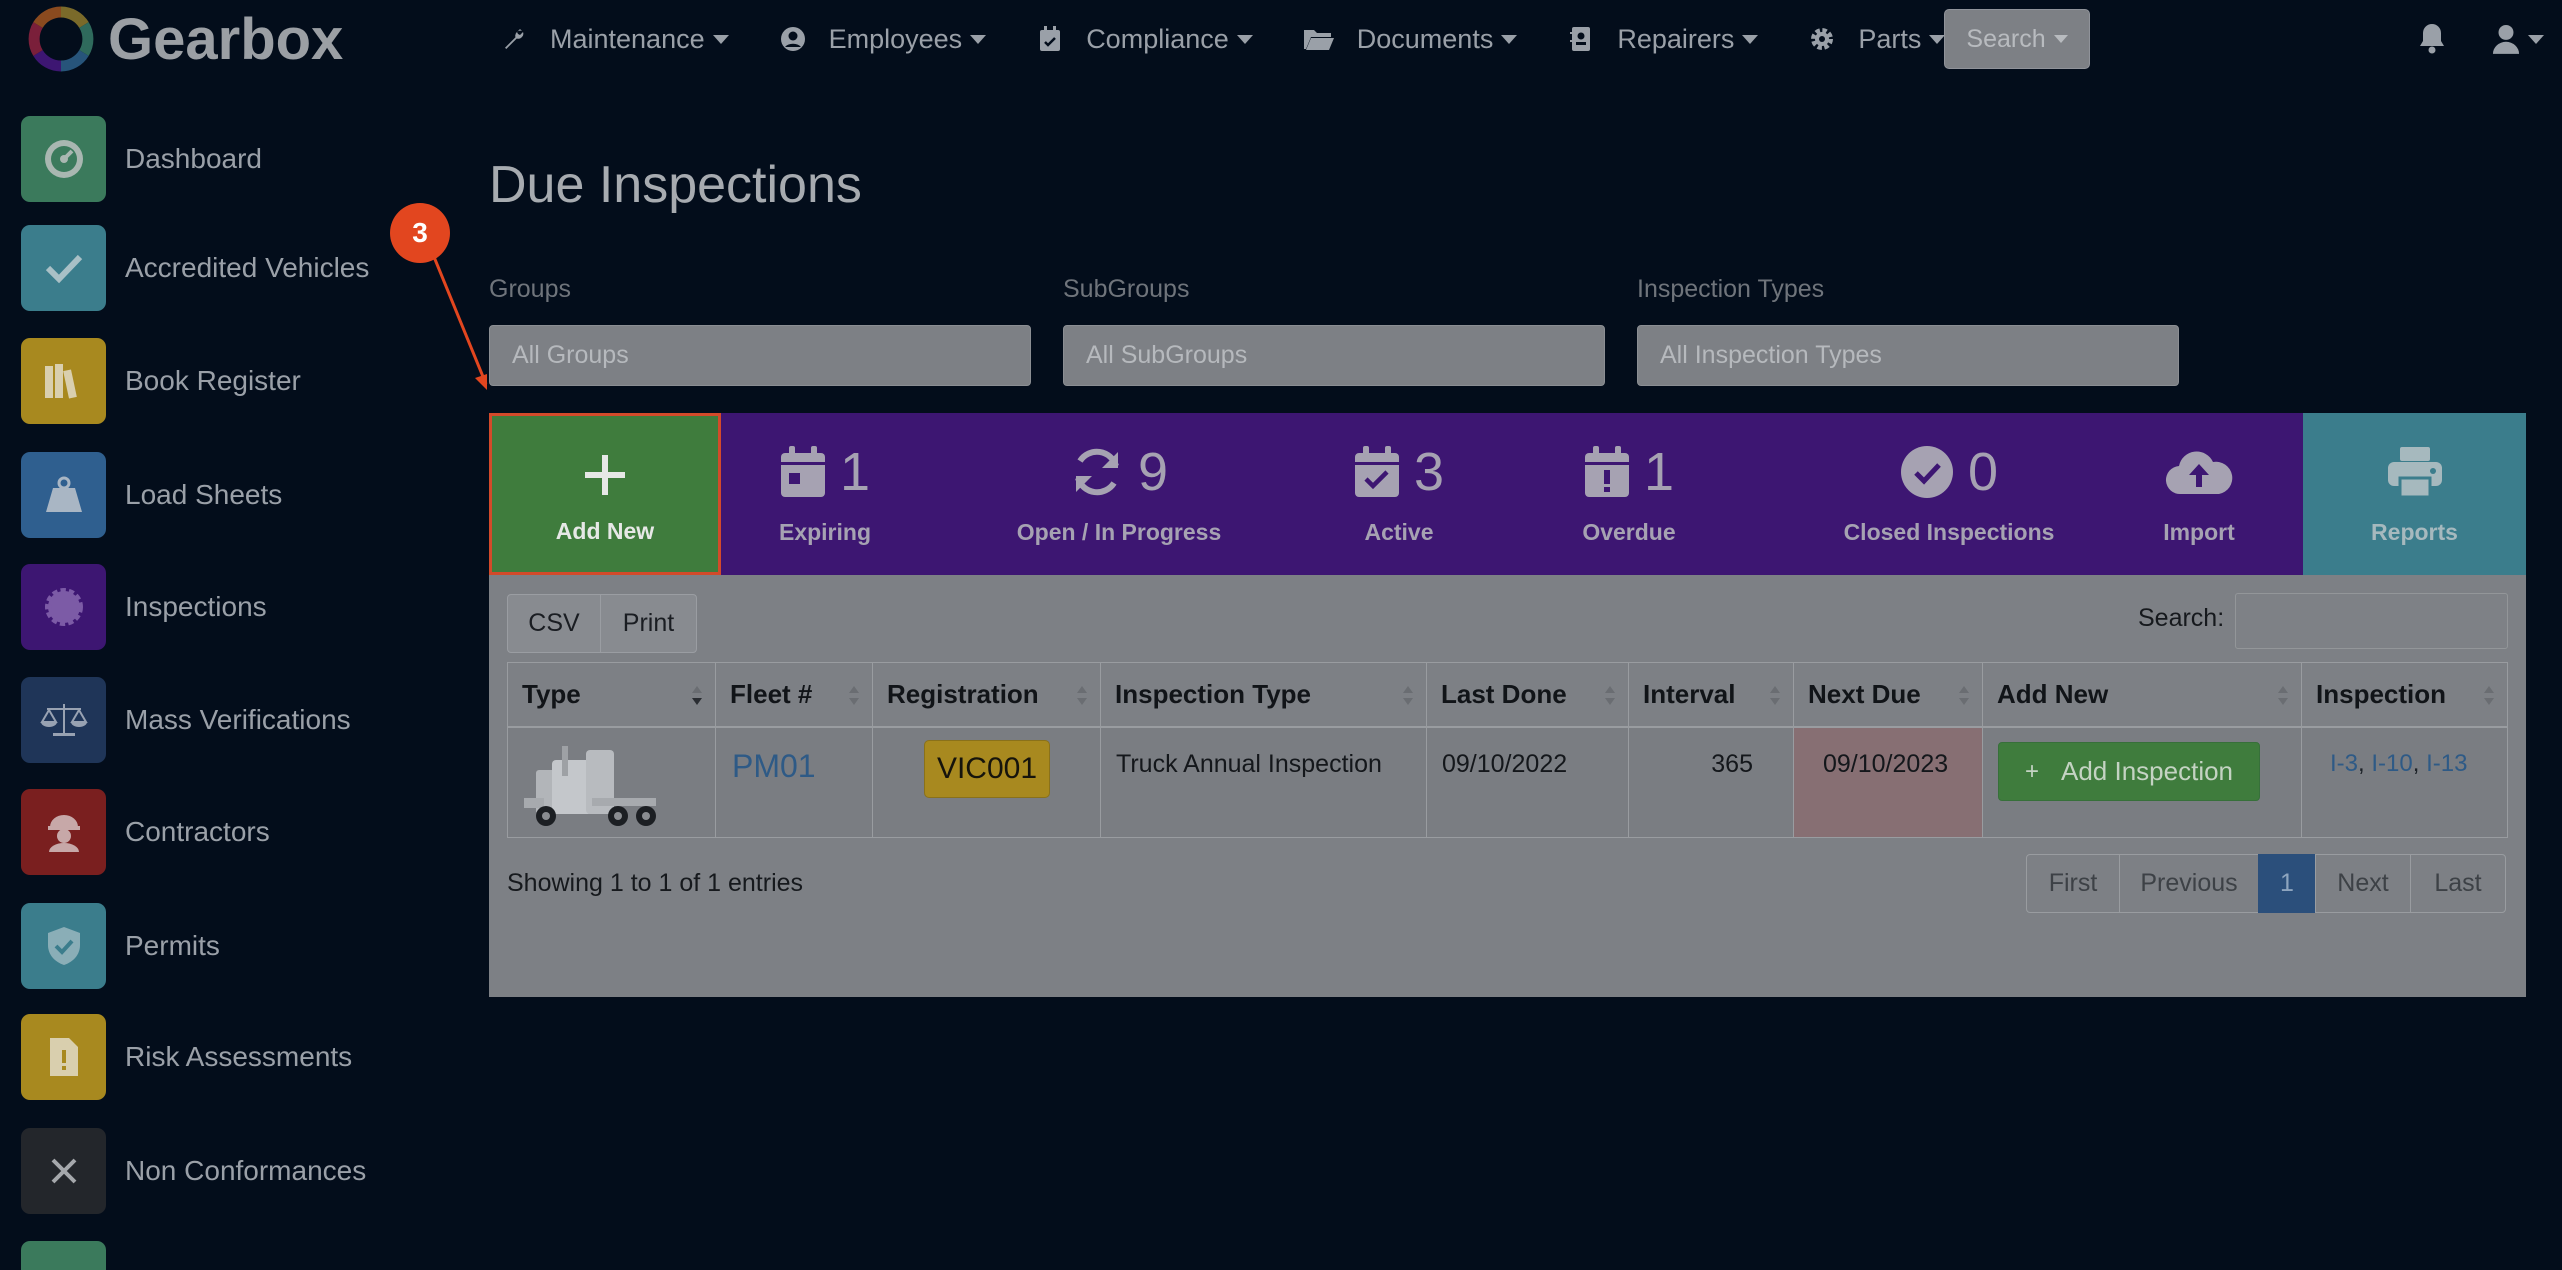 This screenshot has width=2562, height=1270. Describe the element at coordinates (186, 1057) in the screenshot. I see `sidebar-item-risk-assessments: Risk Assessments` at that location.